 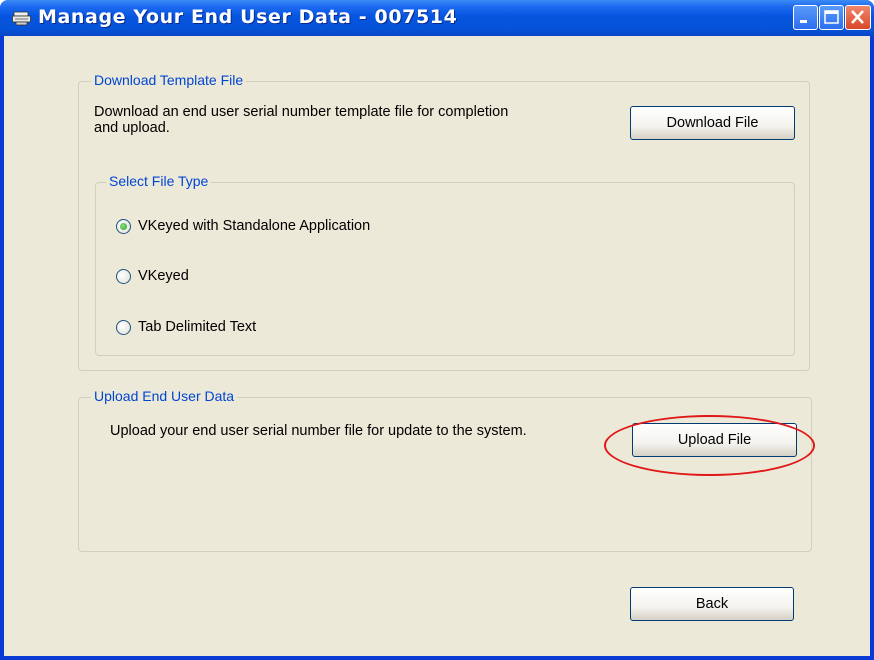 I want to click on upload-data-legend: Upload End User Data, so click(x=164, y=396).